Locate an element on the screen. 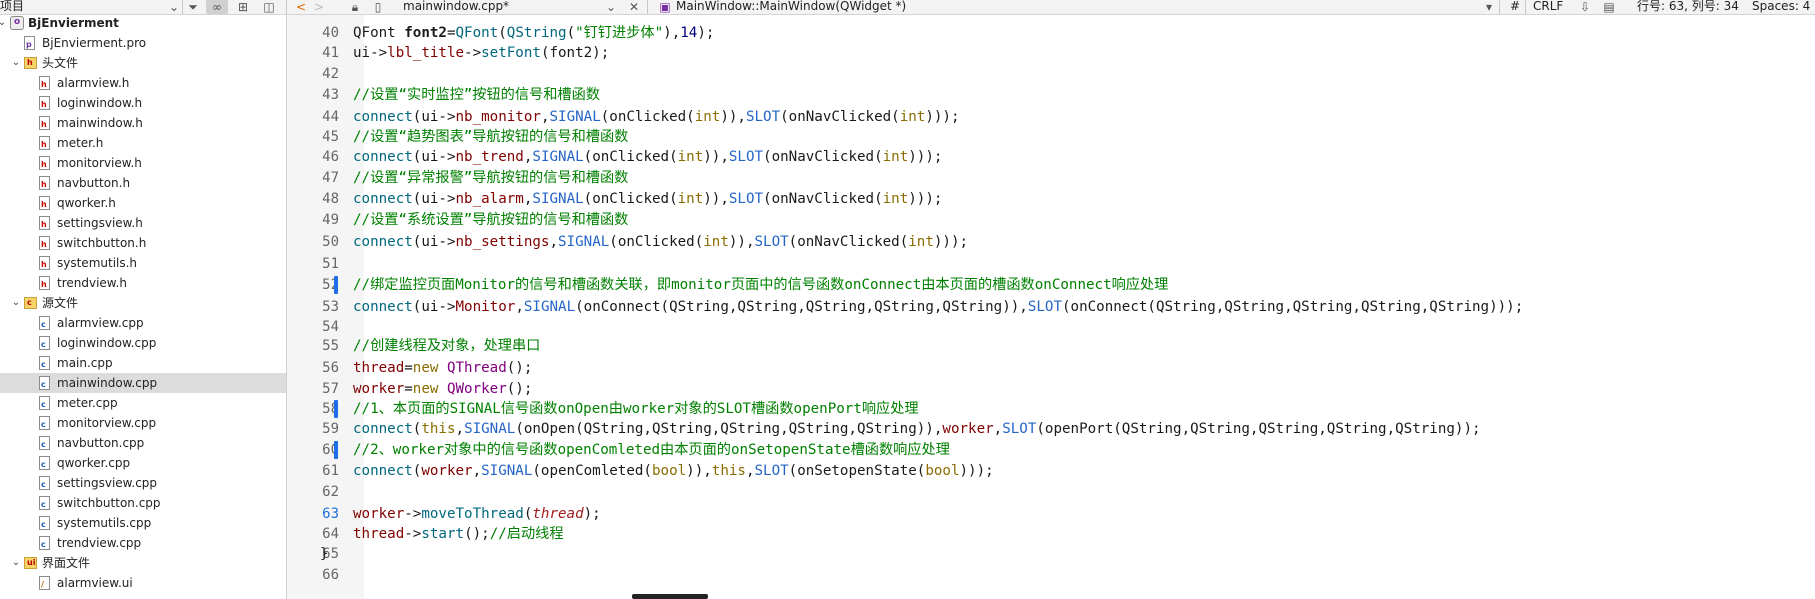  forward-arrow-icon: > is located at coordinates (319, 7).